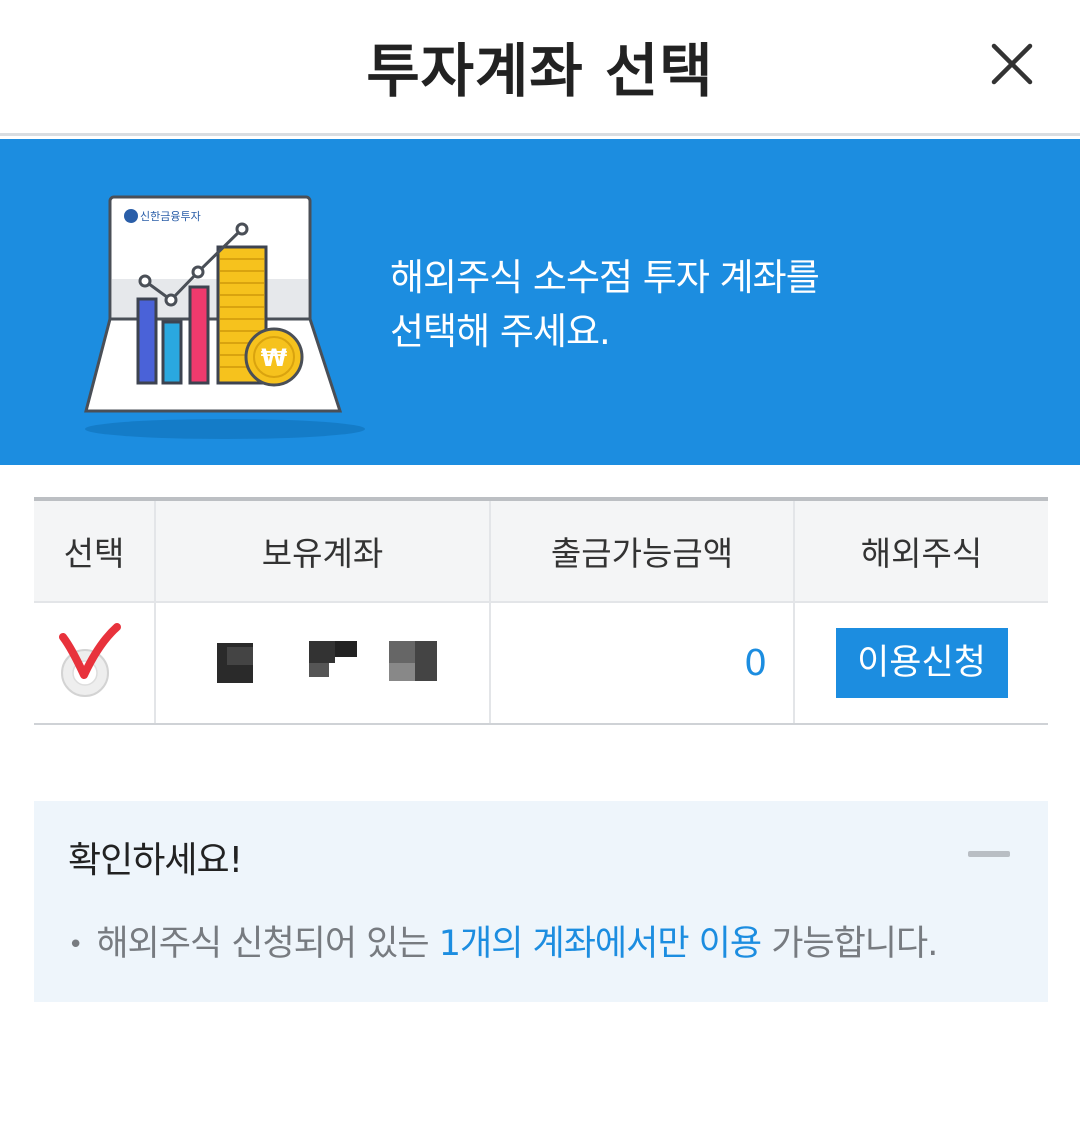  I want to click on collapse-icon, so click(989, 854).